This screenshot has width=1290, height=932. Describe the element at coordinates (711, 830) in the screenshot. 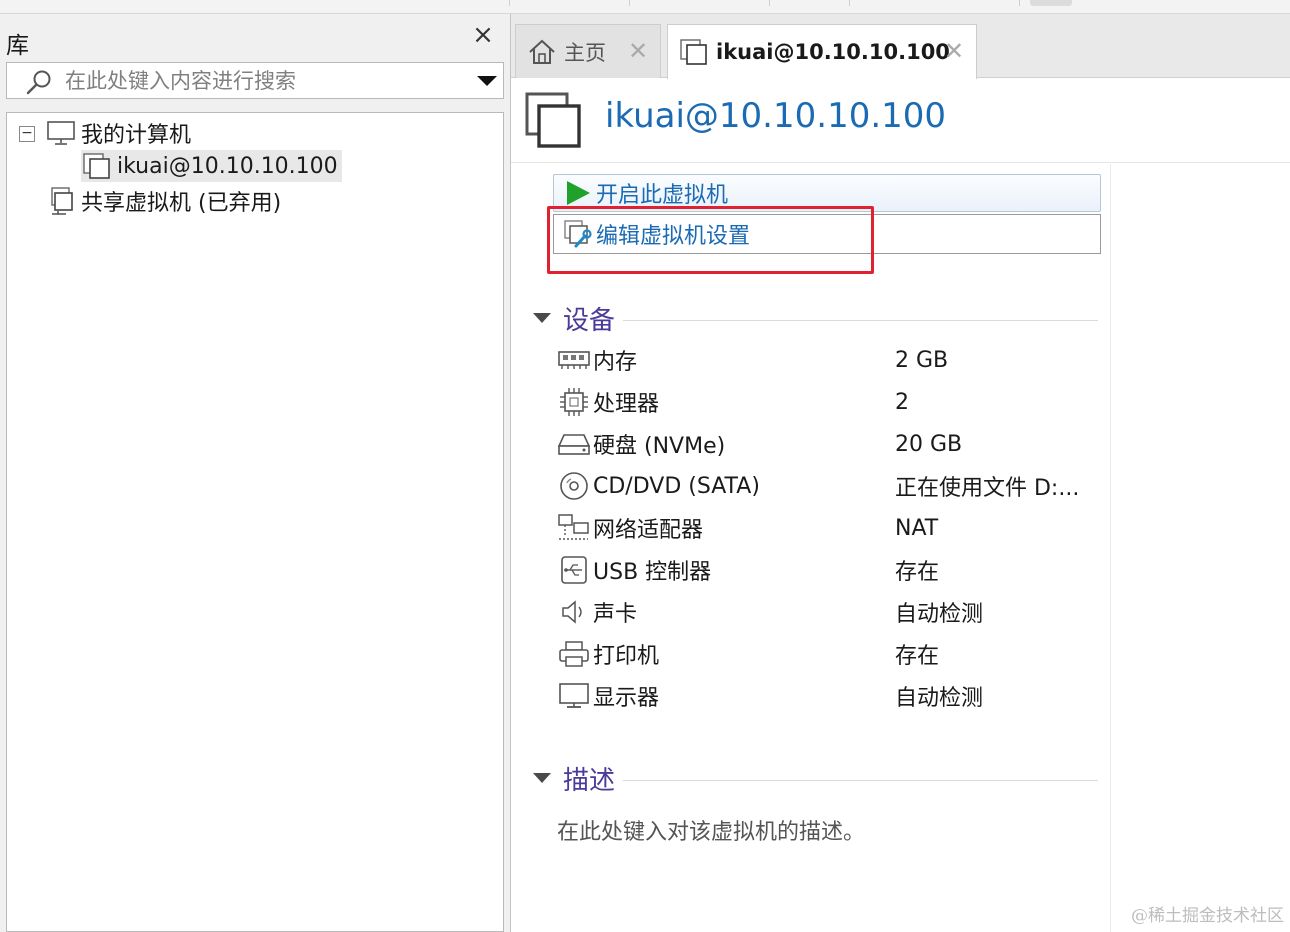

I see `description-placeholder: 在此处键入对该虚拟机的描述。` at that location.